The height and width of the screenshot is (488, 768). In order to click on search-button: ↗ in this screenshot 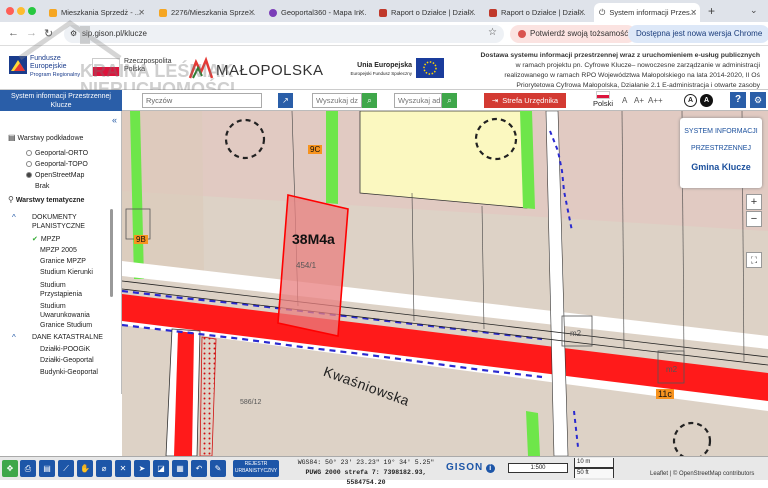, I will do `click(285, 100)`.